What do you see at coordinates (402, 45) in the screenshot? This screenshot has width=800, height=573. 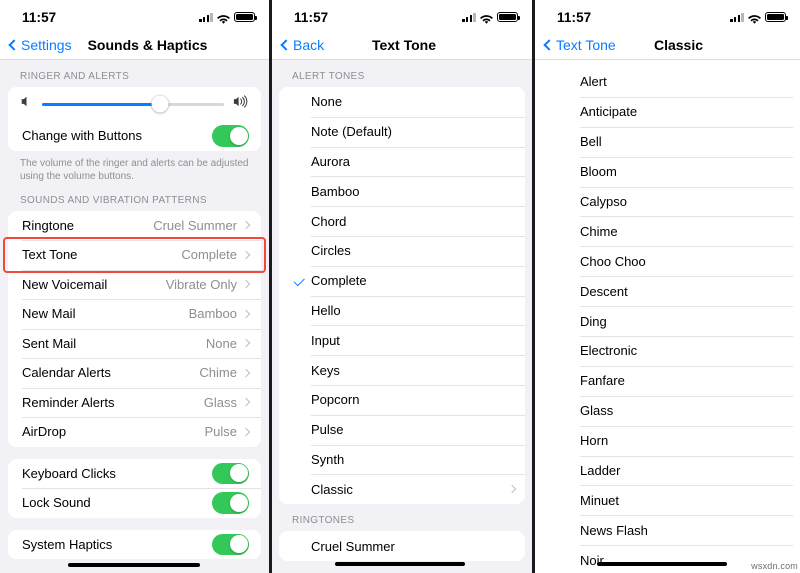 I see `nav-bar: Back Text Tone` at bounding box center [402, 45].